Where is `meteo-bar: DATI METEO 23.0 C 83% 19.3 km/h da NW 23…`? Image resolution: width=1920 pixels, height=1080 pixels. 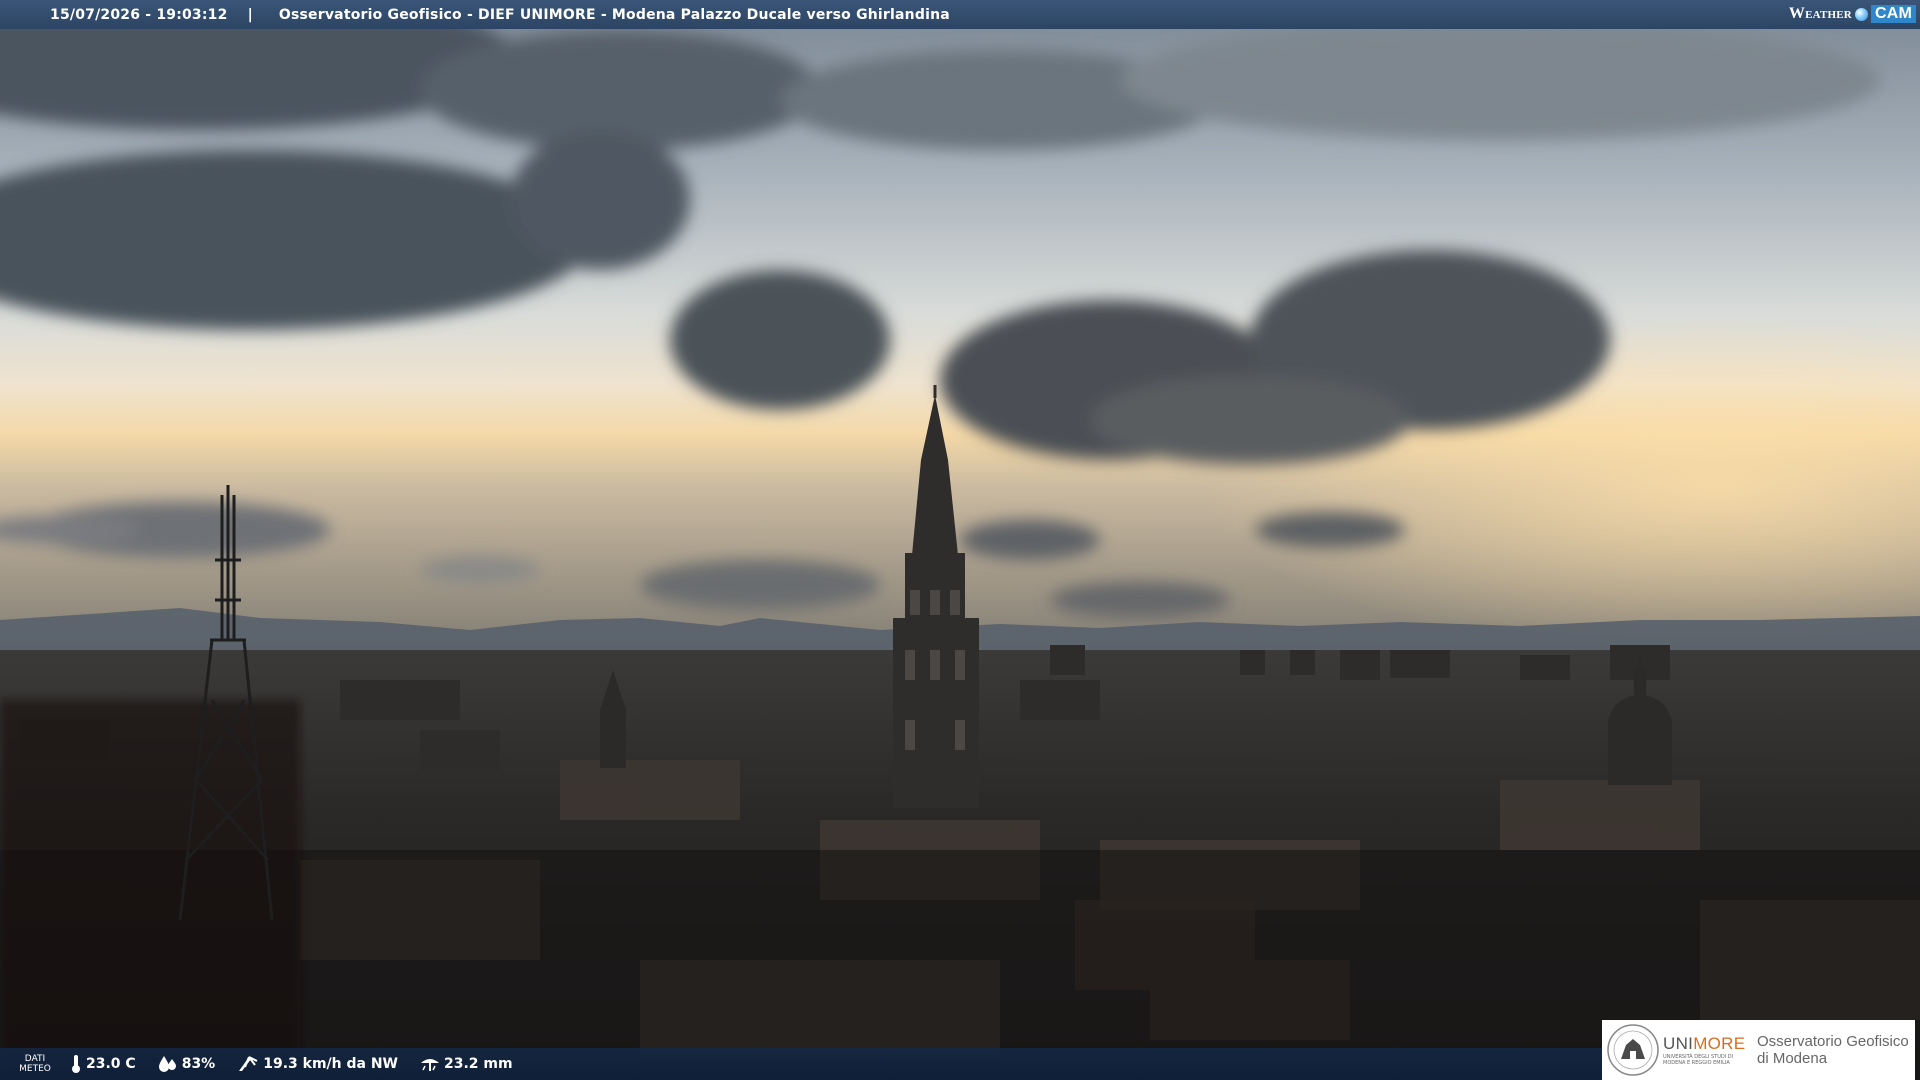
meteo-bar: DATI METEO 23.0 C 83% 19.3 km/h da NW 23… is located at coordinates (802, 1064).